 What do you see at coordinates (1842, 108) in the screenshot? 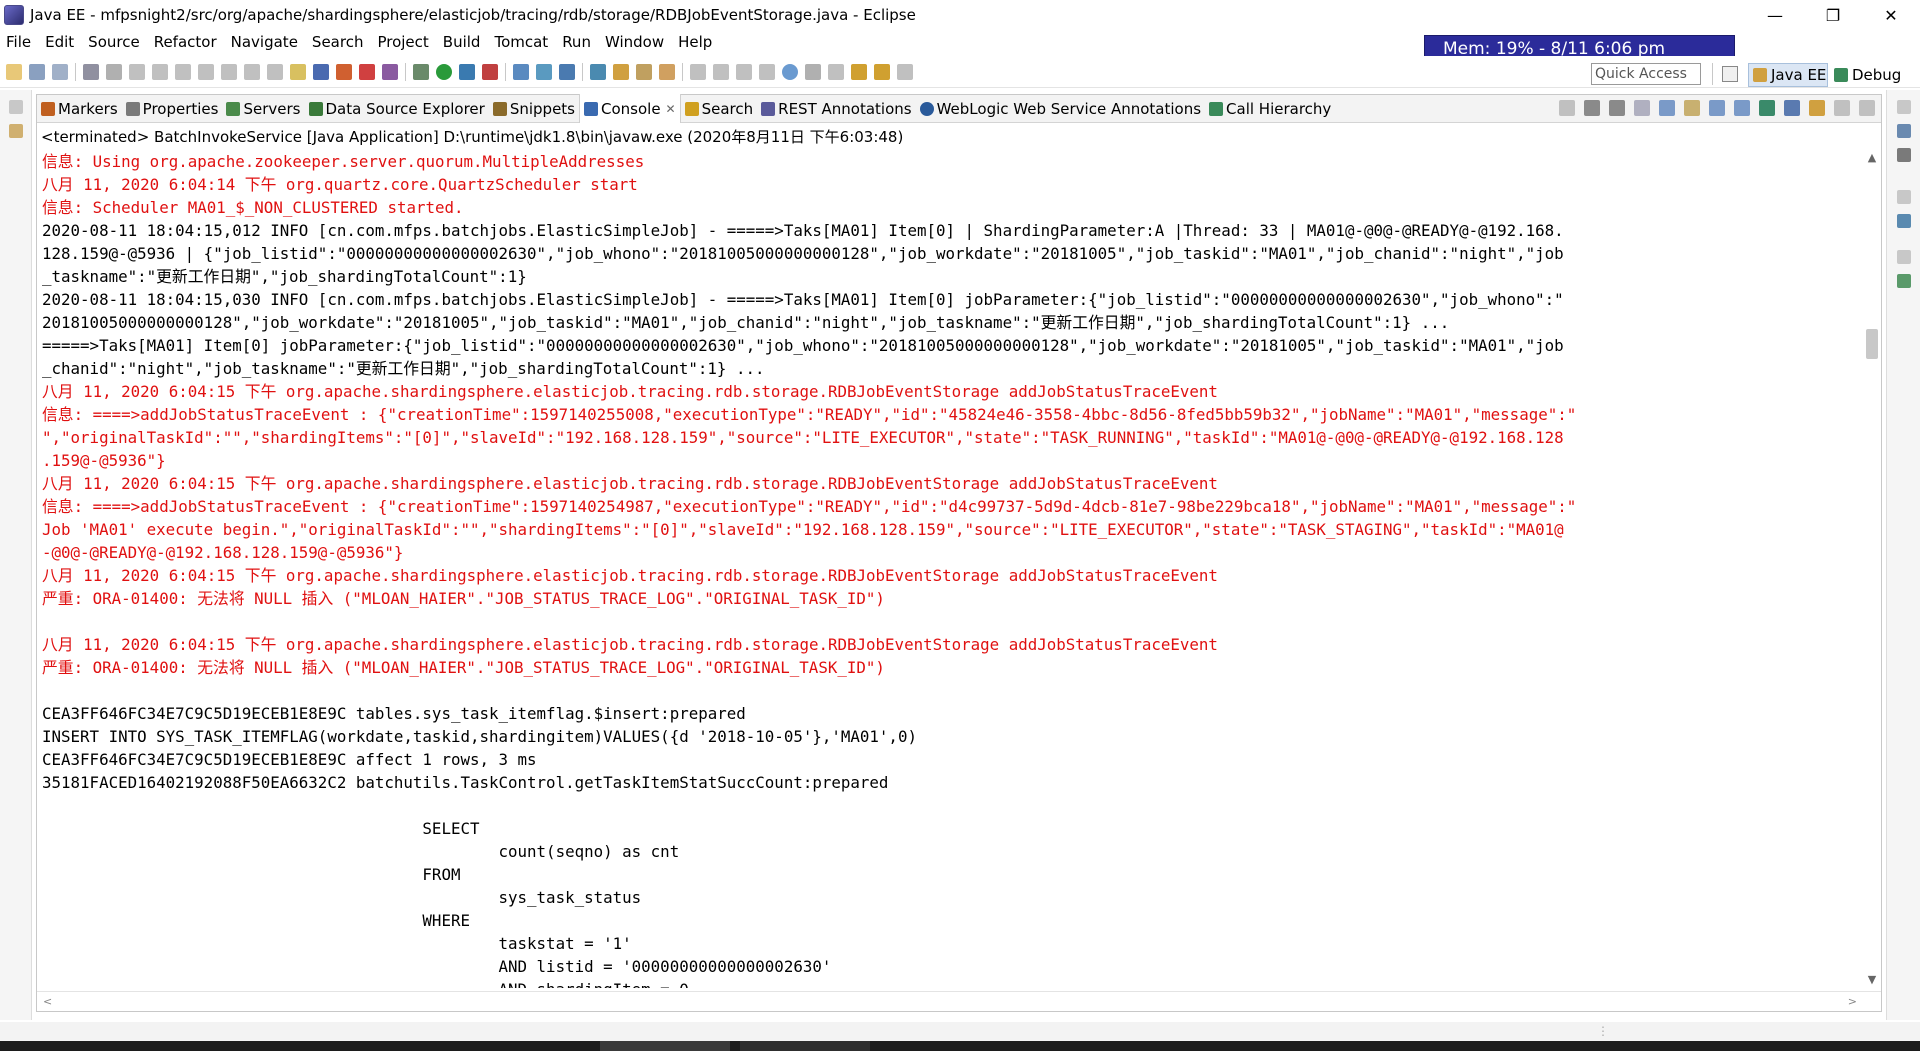
I see `minimize-view-icon` at bounding box center [1842, 108].